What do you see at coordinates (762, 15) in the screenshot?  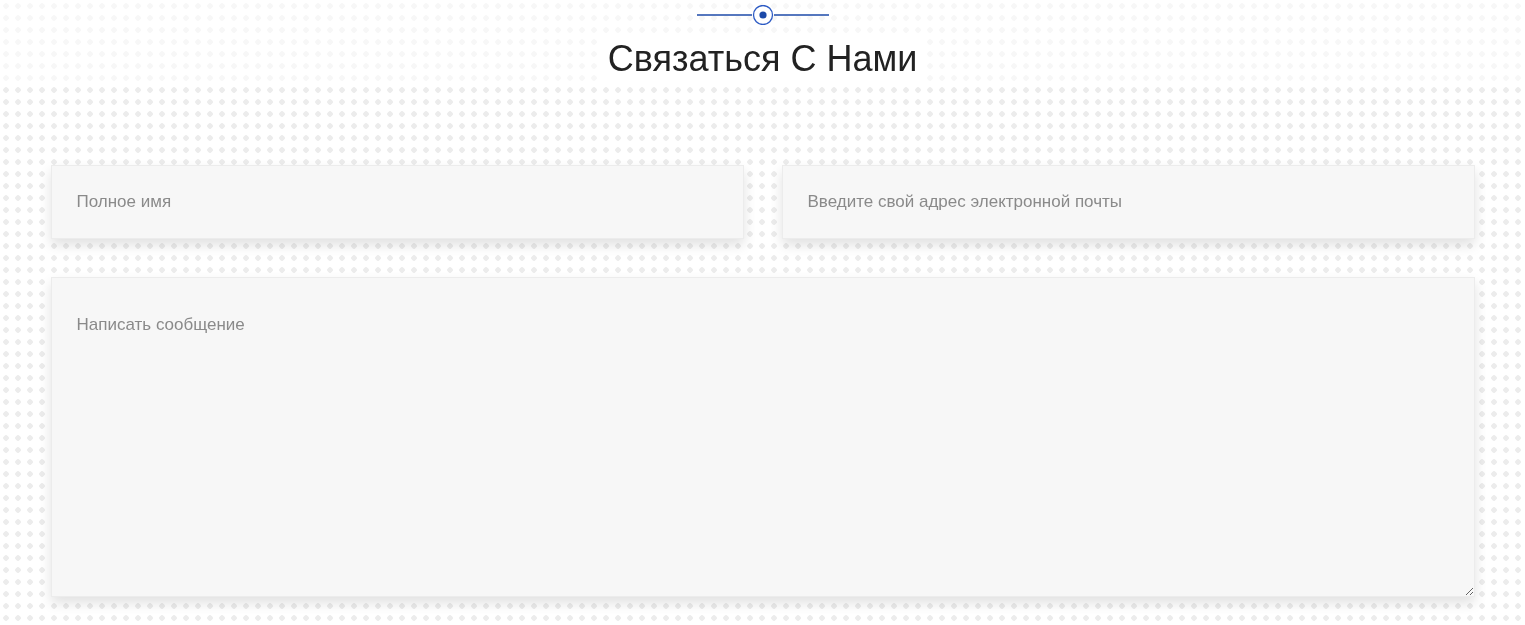 I see `divider-ornament-icon` at bounding box center [762, 15].